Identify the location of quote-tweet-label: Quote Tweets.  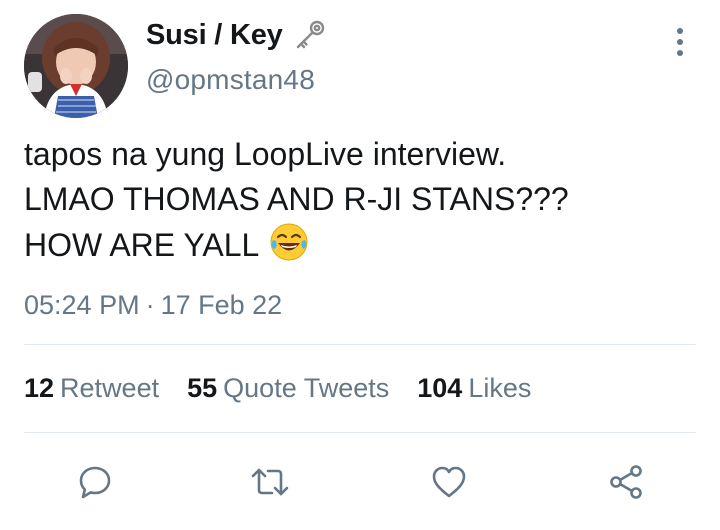
(306, 388).